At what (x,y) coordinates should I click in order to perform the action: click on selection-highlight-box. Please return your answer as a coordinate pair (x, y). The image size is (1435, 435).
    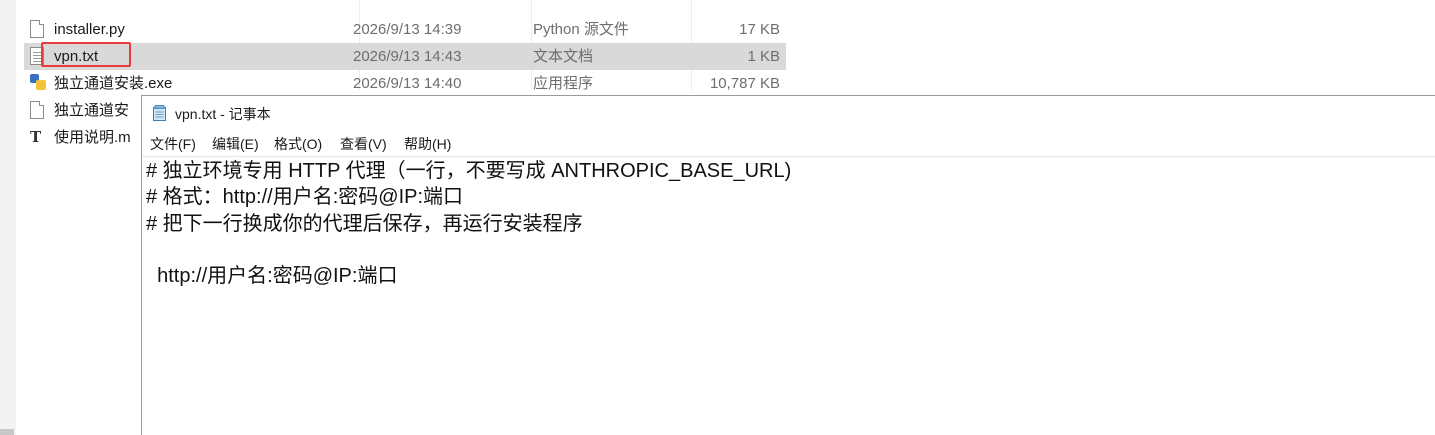
    Looking at the image, I should click on (86, 54).